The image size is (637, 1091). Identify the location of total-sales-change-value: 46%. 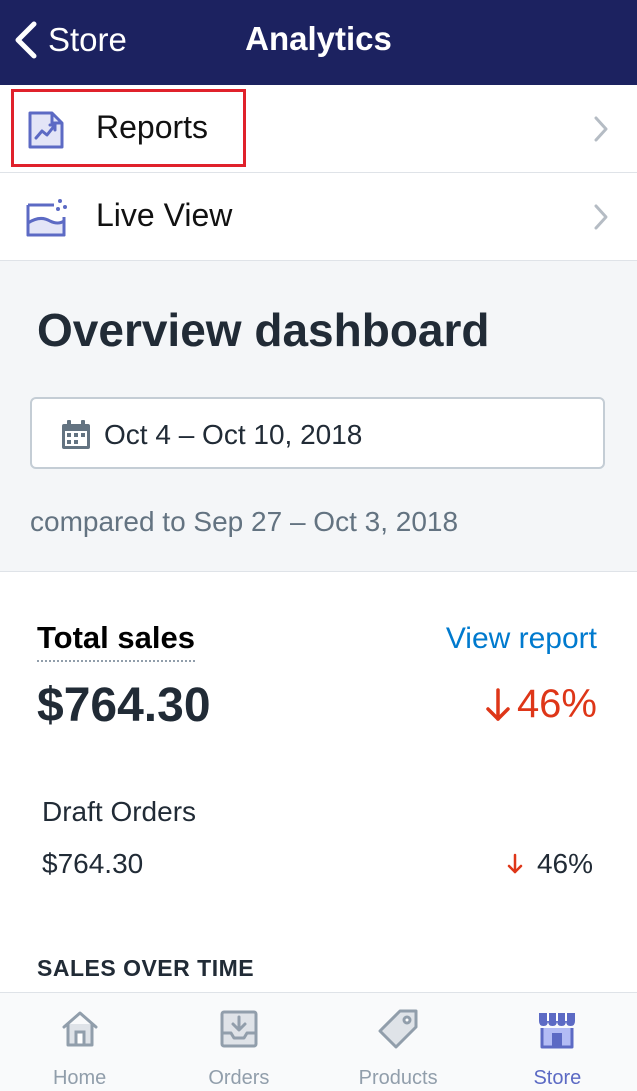
(556, 704).